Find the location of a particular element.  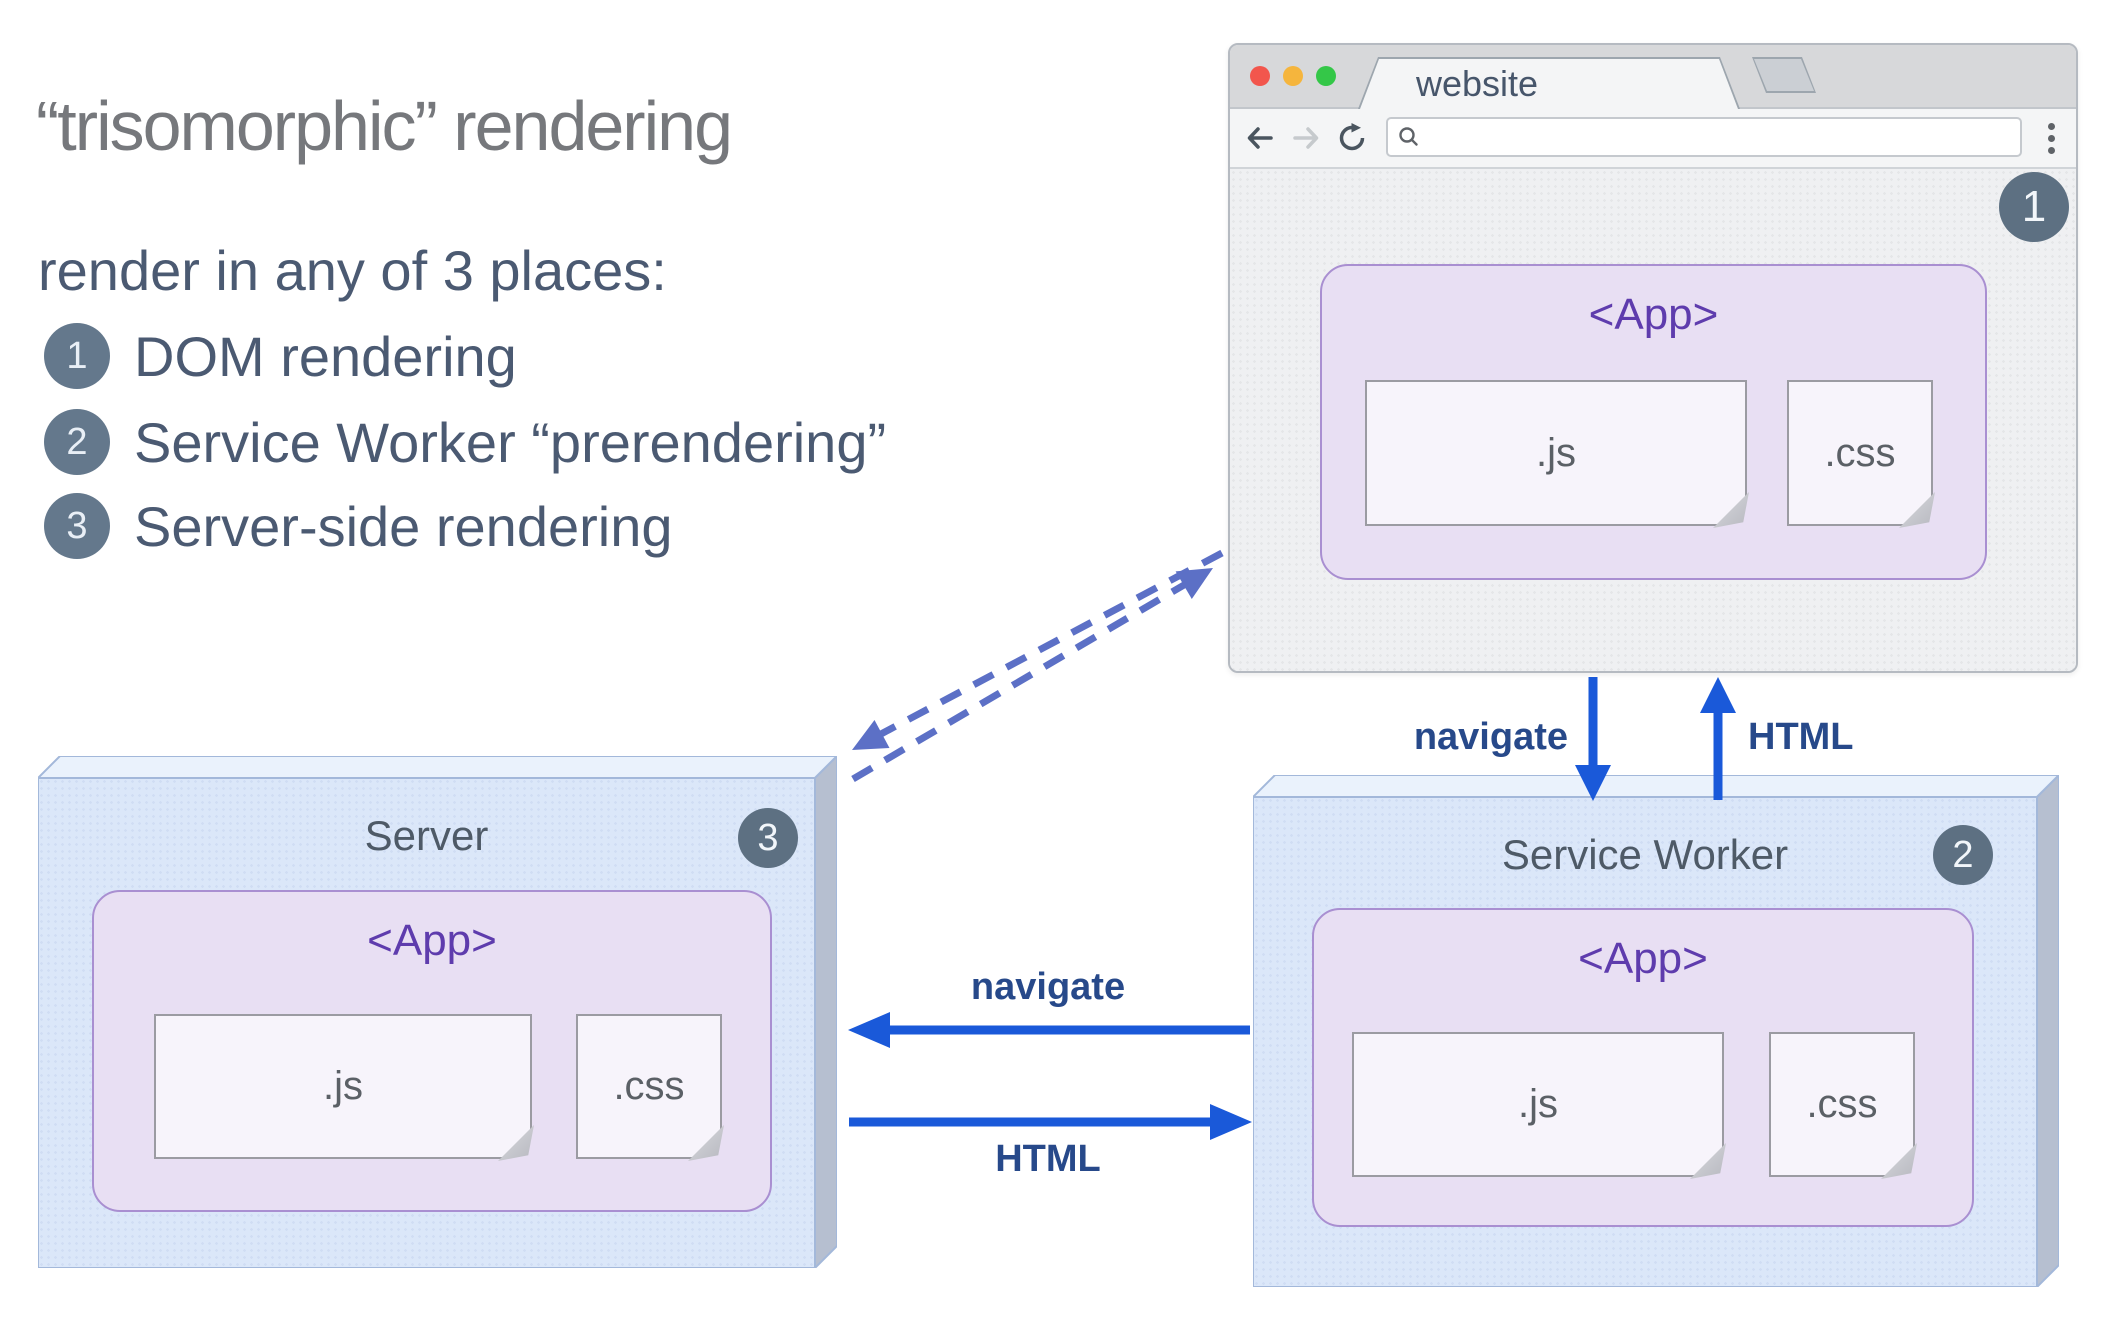

browser-tab-bar: website is located at coordinates (1653, 77).